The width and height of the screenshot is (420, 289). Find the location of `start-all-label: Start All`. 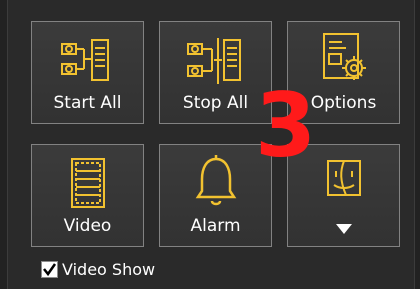

start-all-label: Start All is located at coordinates (87, 103).